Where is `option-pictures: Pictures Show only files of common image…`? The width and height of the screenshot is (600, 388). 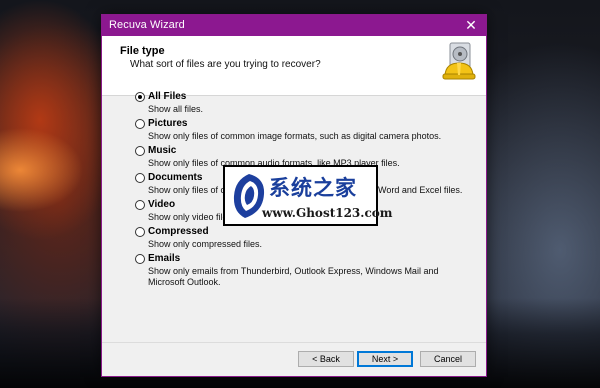 option-pictures: Pictures Show only files of common image… is located at coordinates (307, 129).